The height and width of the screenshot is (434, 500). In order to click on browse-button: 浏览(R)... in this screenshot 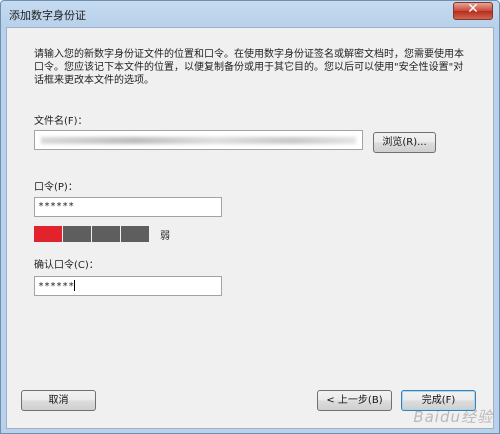, I will do `click(404, 142)`.